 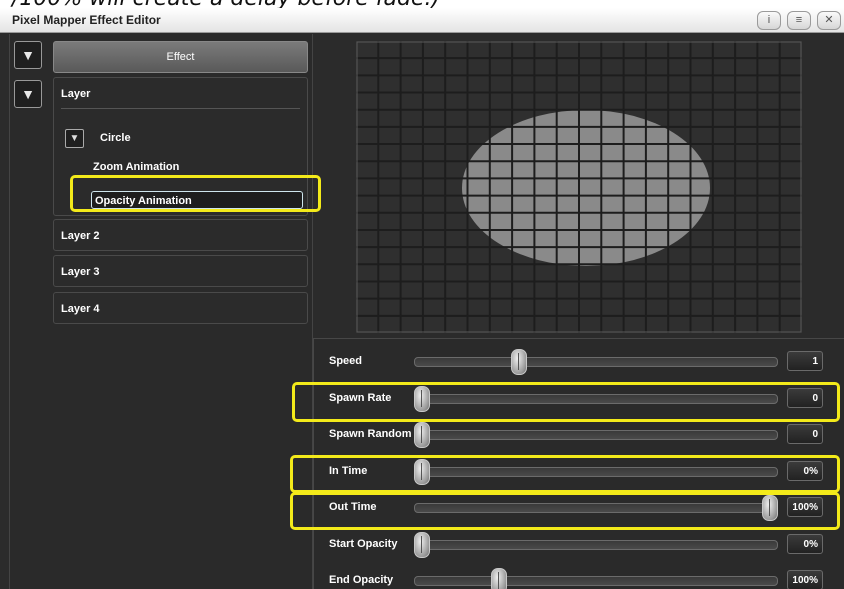 What do you see at coordinates (586, 188) in the screenshot?
I see `circle-shape-preview` at bounding box center [586, 188].